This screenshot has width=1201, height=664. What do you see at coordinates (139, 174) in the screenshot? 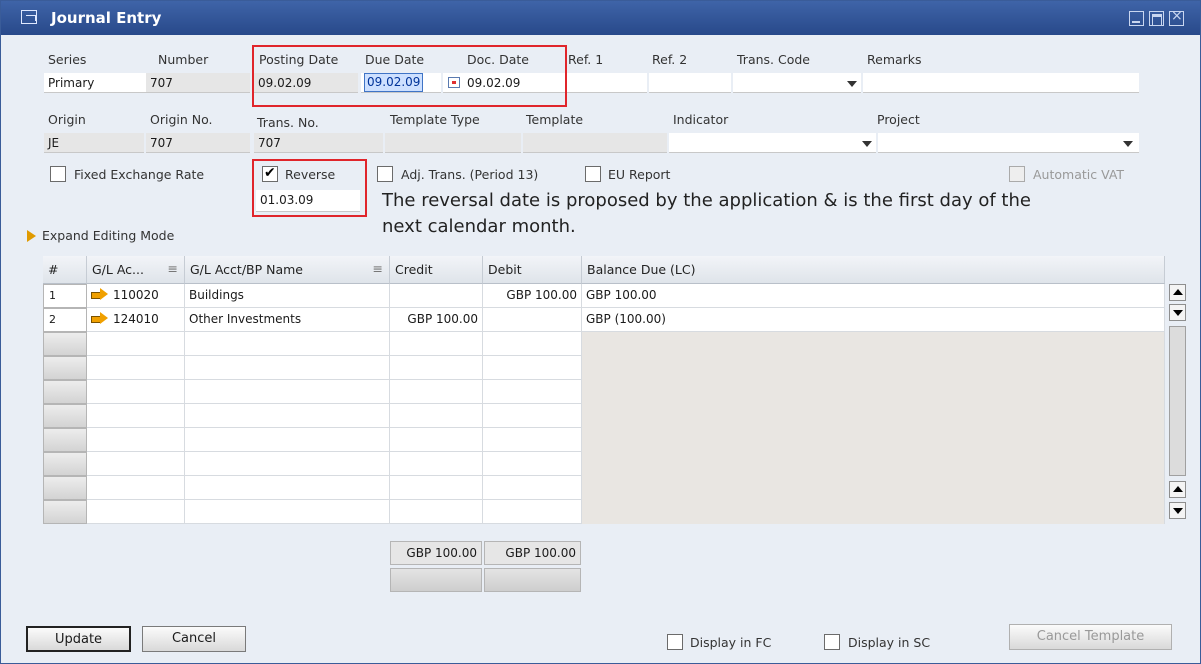
I see `fixed-exchange-rate-label: Fixed Exchange Rate` at bounding box center [139, 174].